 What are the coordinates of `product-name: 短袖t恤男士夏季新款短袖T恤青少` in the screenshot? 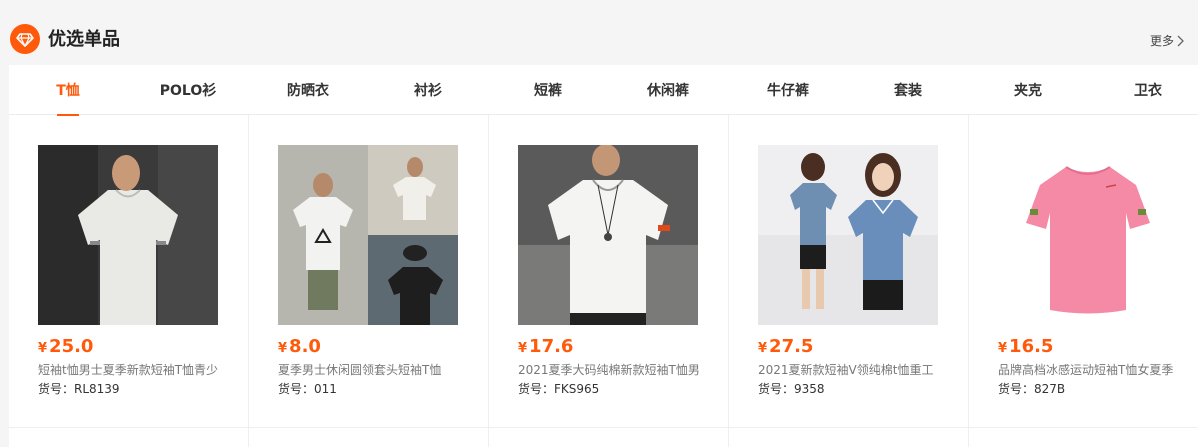 It's located at (129, 370).